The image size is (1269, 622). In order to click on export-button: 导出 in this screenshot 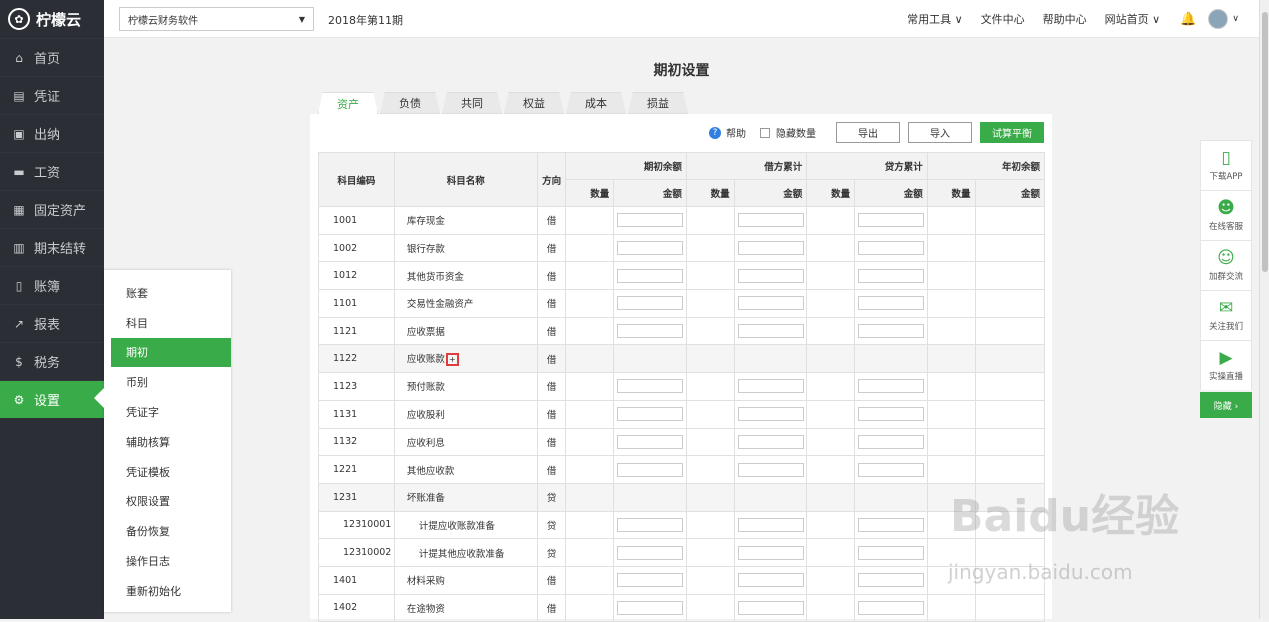, I will do `click(868, 132)`.